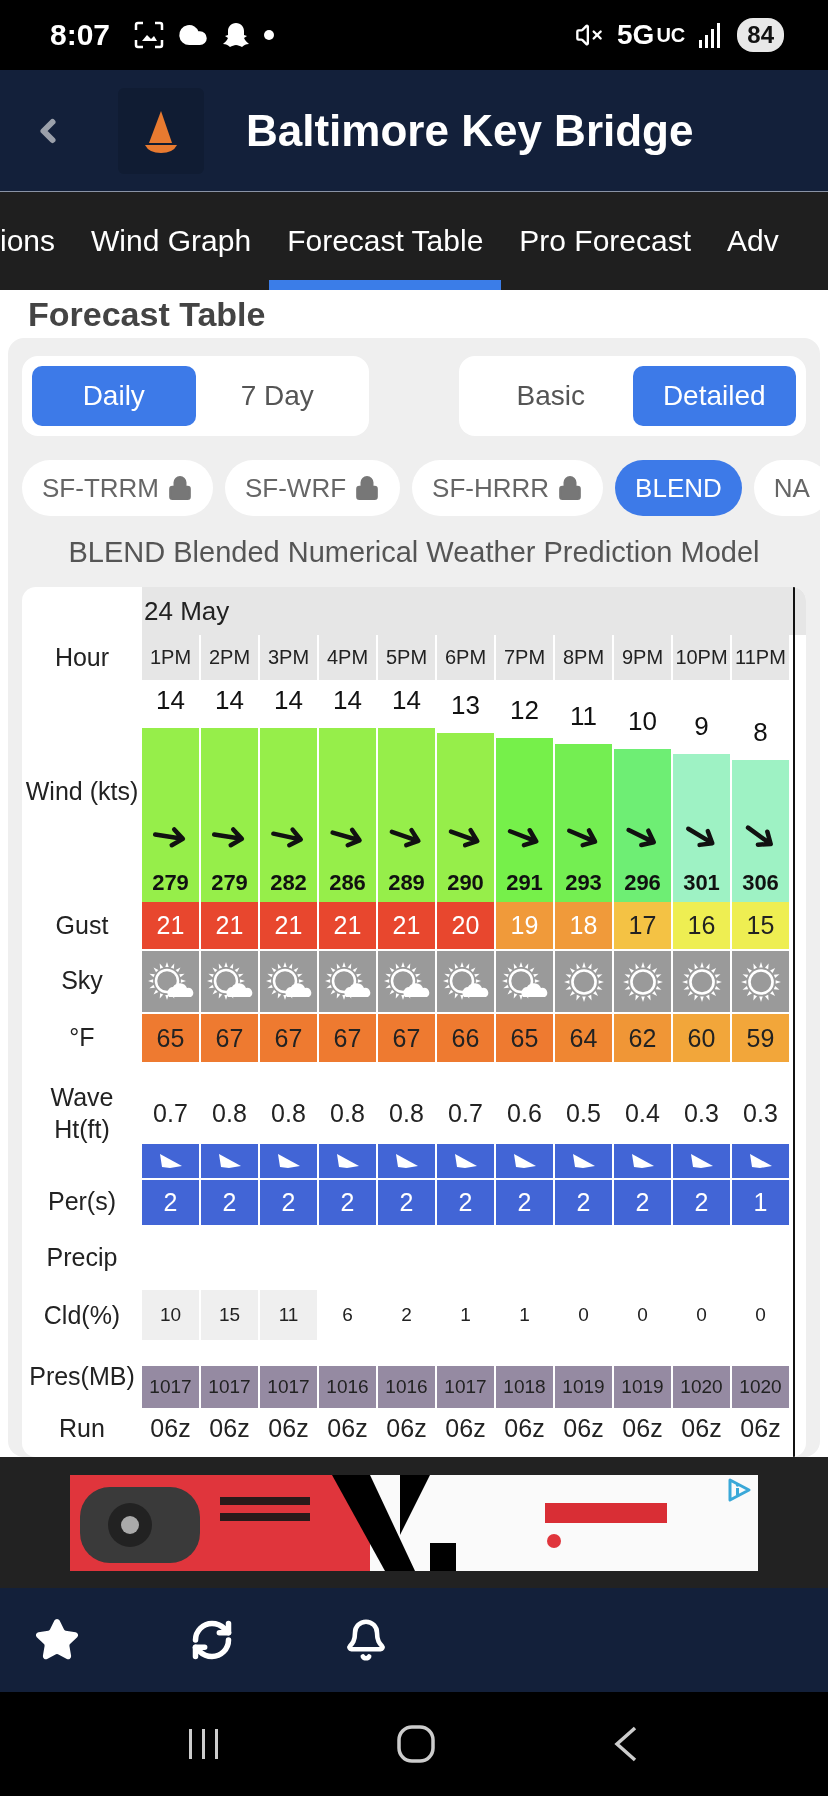  Describe the element at coordinates (584, 657) in the screenshot. I see `hour-cell: 8PM` at that location.